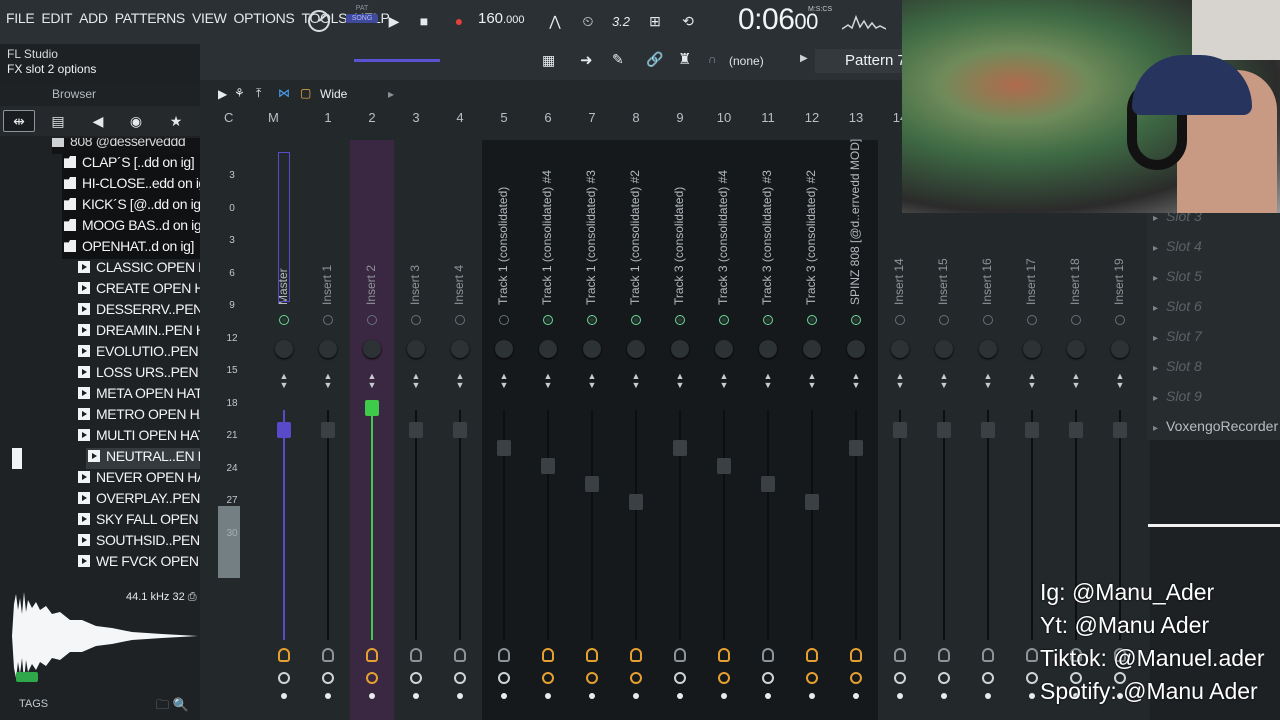  Describe the element at coordinates (504, 430) in the screenshot. I see `mixer-strip-5: Track 1 (consolidated)▲▼▲` at that location.